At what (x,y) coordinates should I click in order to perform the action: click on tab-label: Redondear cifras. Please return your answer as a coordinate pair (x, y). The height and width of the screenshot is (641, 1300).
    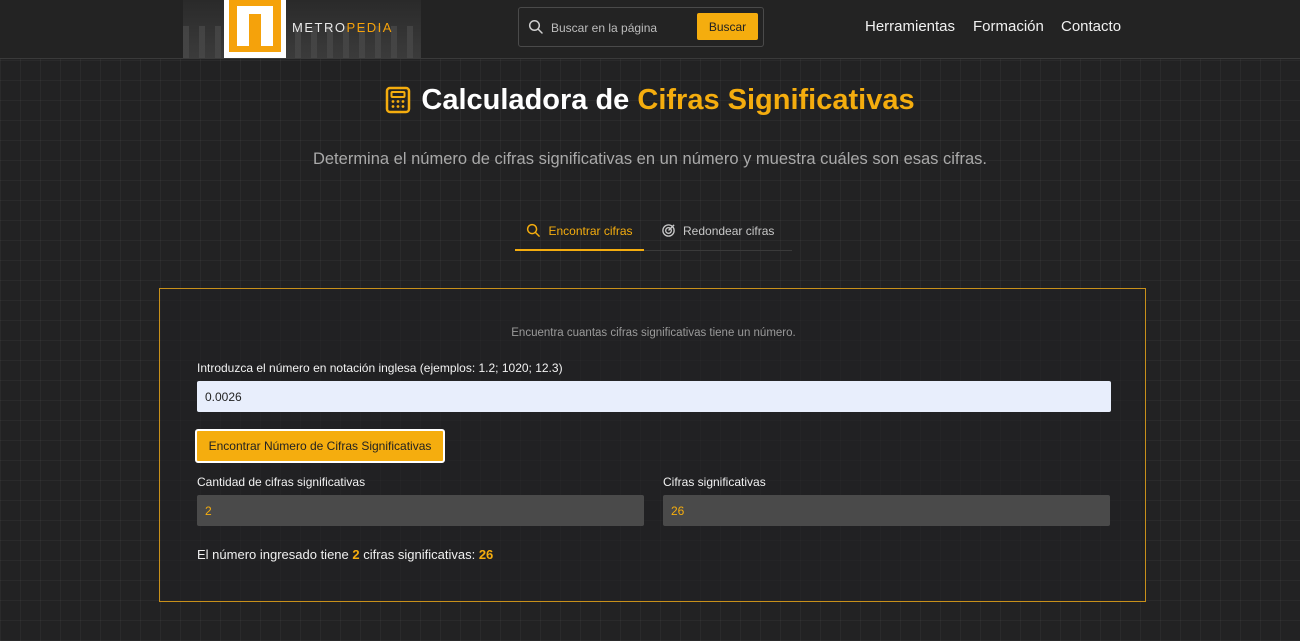
    Looking at the image, I should click on (729, 230).